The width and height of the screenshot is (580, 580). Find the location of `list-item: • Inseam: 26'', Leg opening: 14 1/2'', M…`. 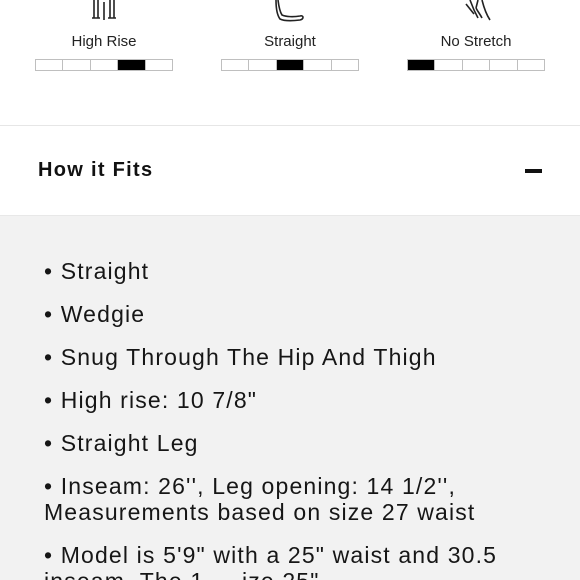

list-item: • Inseam: 26'', Leg opening: 14 1/2'', M… is located at coordinates (260, 499).